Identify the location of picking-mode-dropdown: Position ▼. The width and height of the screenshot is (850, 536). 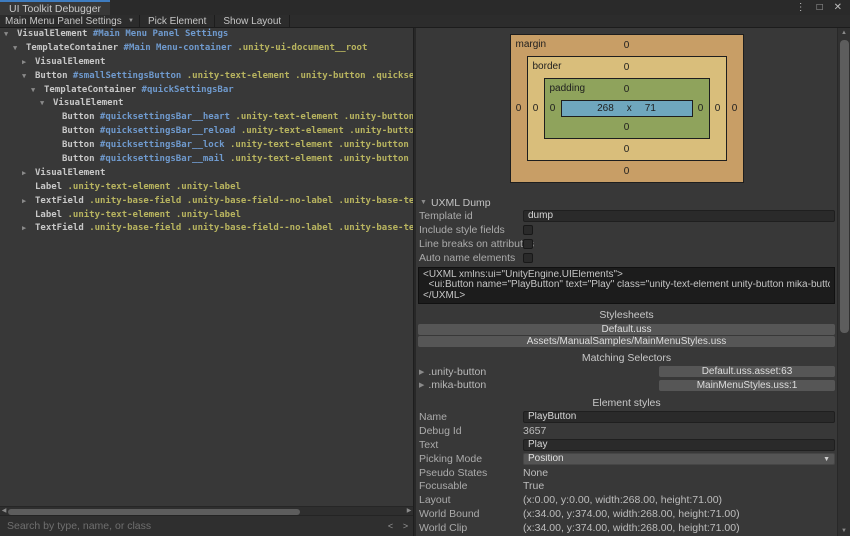
(679, 458).